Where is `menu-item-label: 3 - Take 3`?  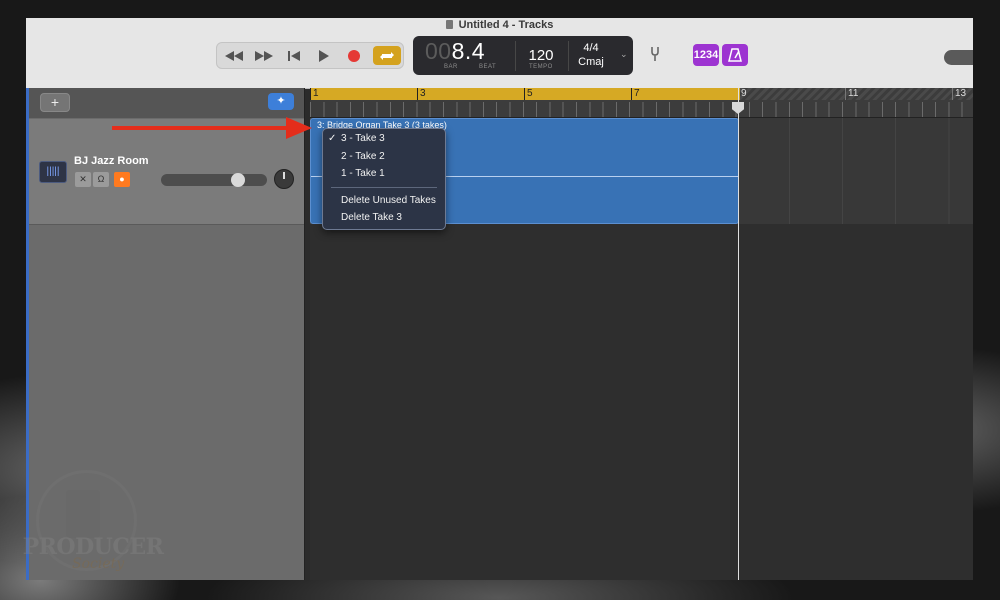
menu-item-label: 3 - Take 3 is located at coordinates (363, 138).